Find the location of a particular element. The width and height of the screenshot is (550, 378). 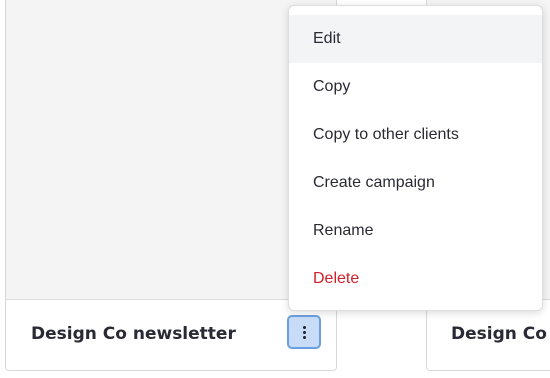

template-title: Design Co newsletter is located at coordinates (133, 334).